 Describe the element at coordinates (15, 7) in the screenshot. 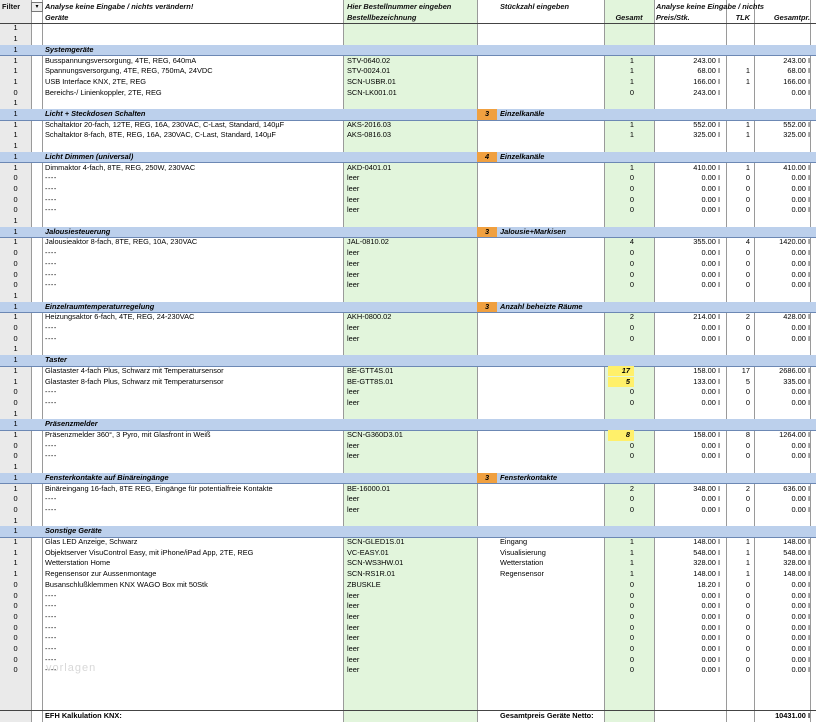

I see `filter-header: Filter` at that location.